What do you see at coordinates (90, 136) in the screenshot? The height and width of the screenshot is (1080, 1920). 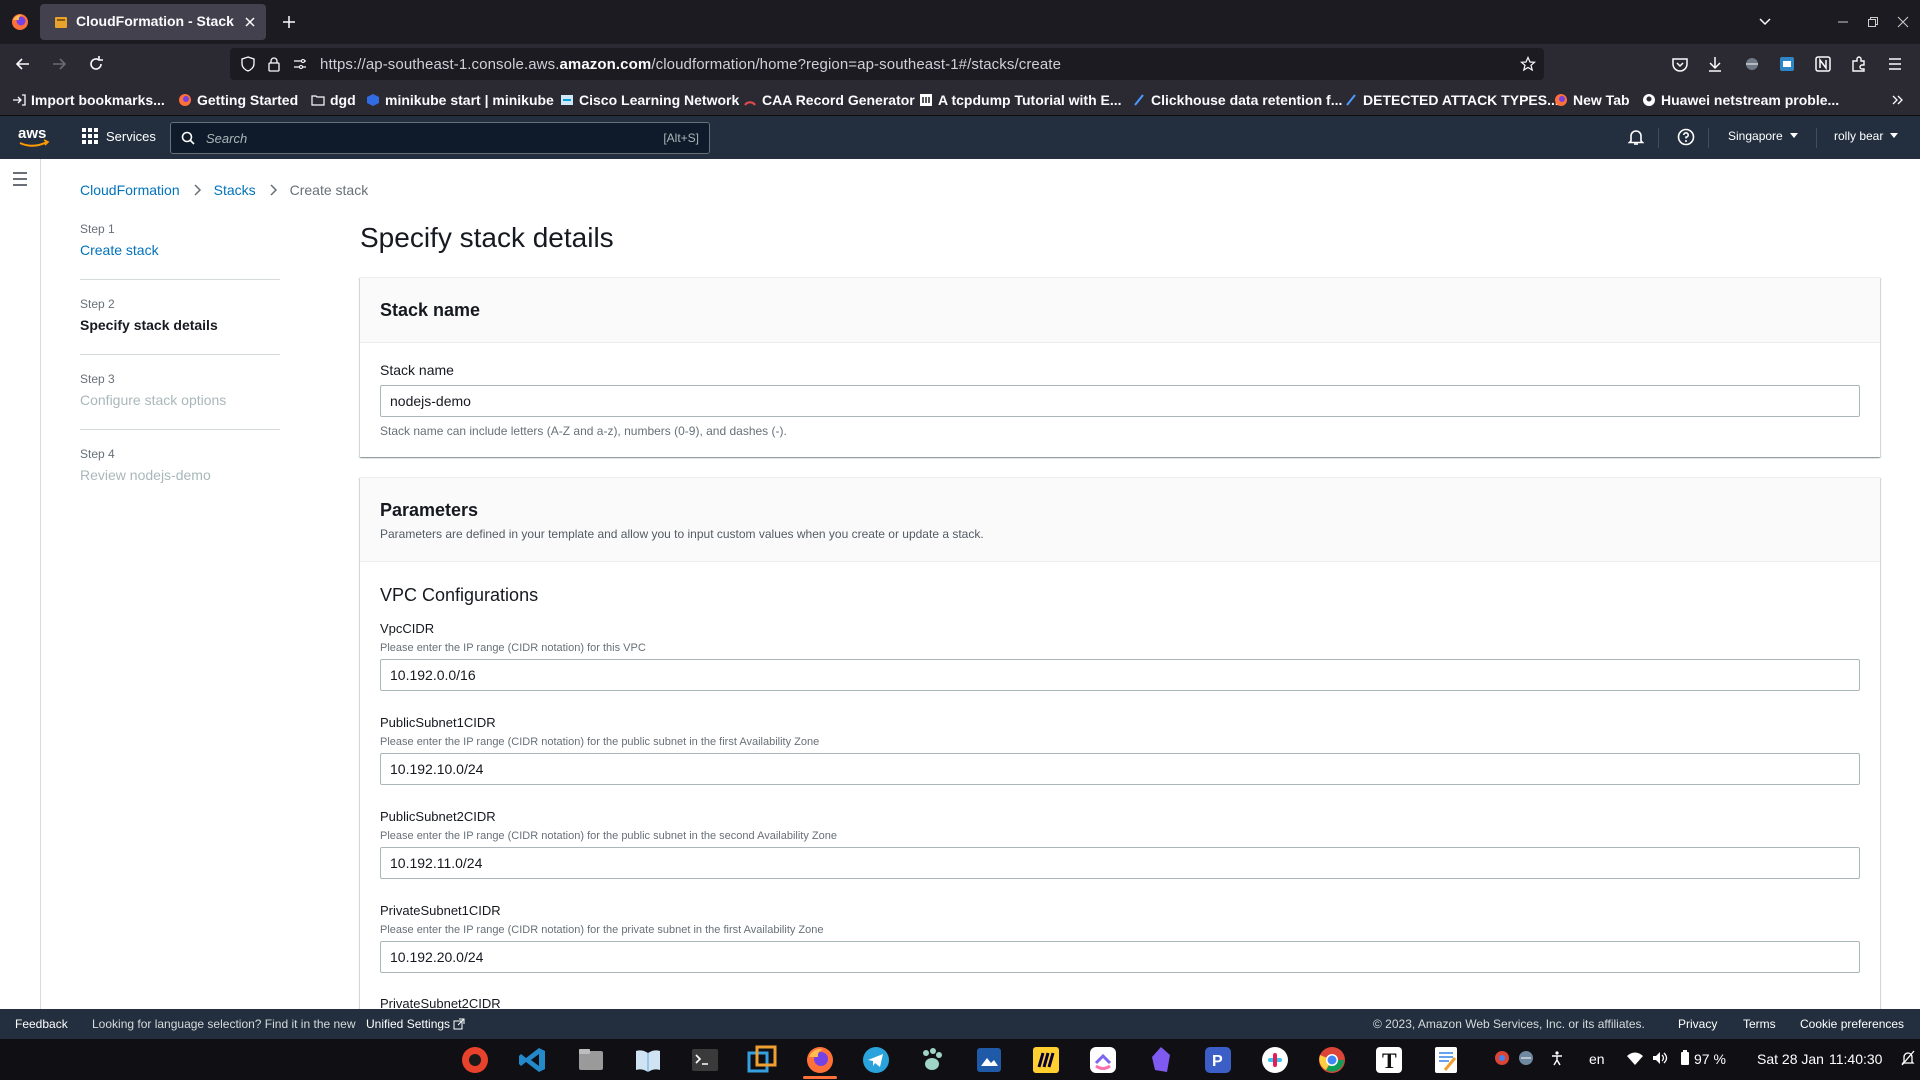 I see `grid-icon` at bounding box center [90, 136].